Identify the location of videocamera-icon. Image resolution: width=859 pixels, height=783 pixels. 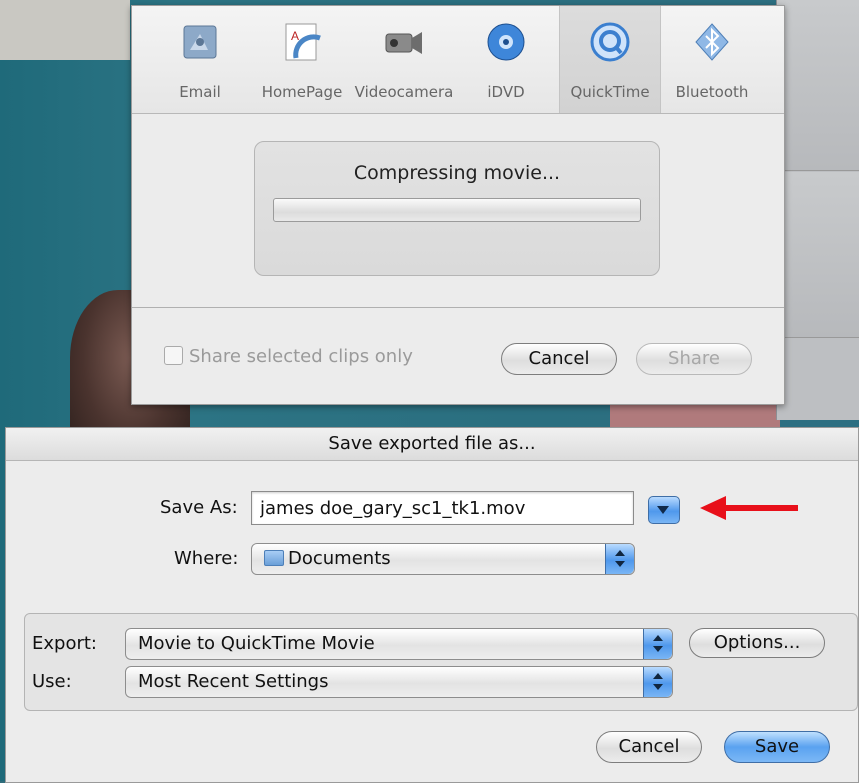
(403, 43).